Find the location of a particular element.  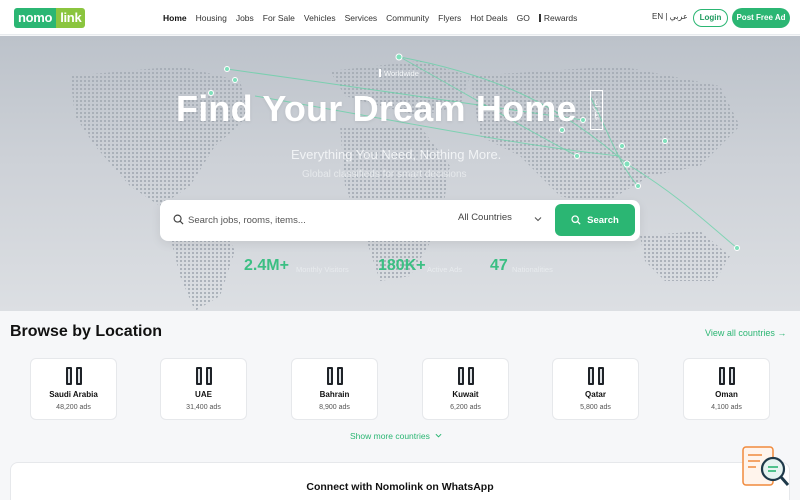

nav-rewards-label: Rewards is located at coordinates (560, 17).